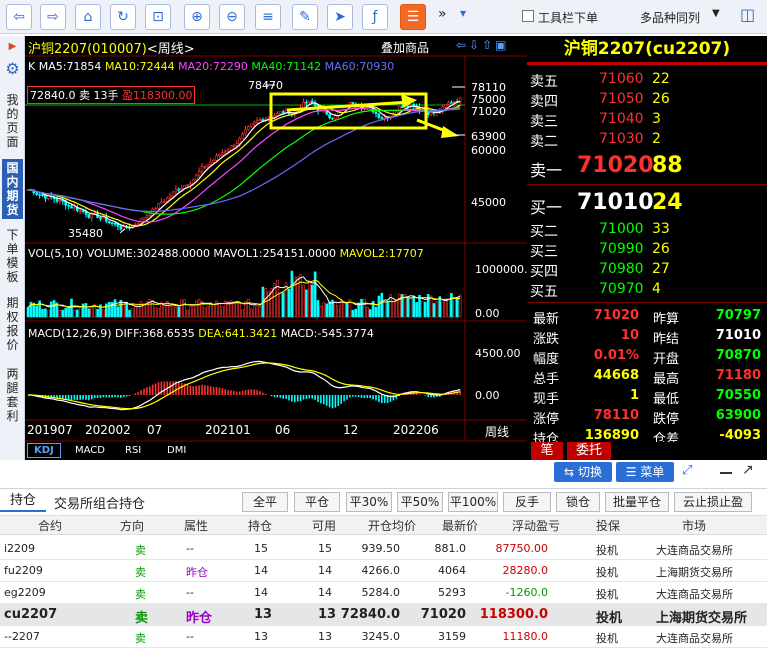 The image size is (767, 648). What do you see at coordinates (647, 289) in the screenshot?
I see `bid-row: 买五 70970 4` at bounding box center [647, 289].